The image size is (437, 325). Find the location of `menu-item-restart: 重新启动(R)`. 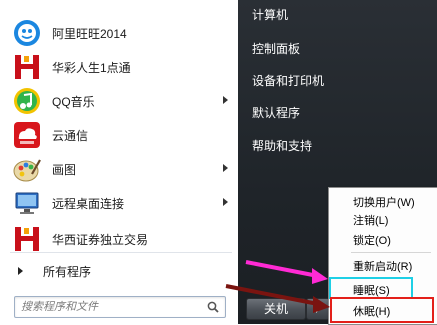

menu-item-restart: 重新启动(R) is located at coordinates (382, 266).